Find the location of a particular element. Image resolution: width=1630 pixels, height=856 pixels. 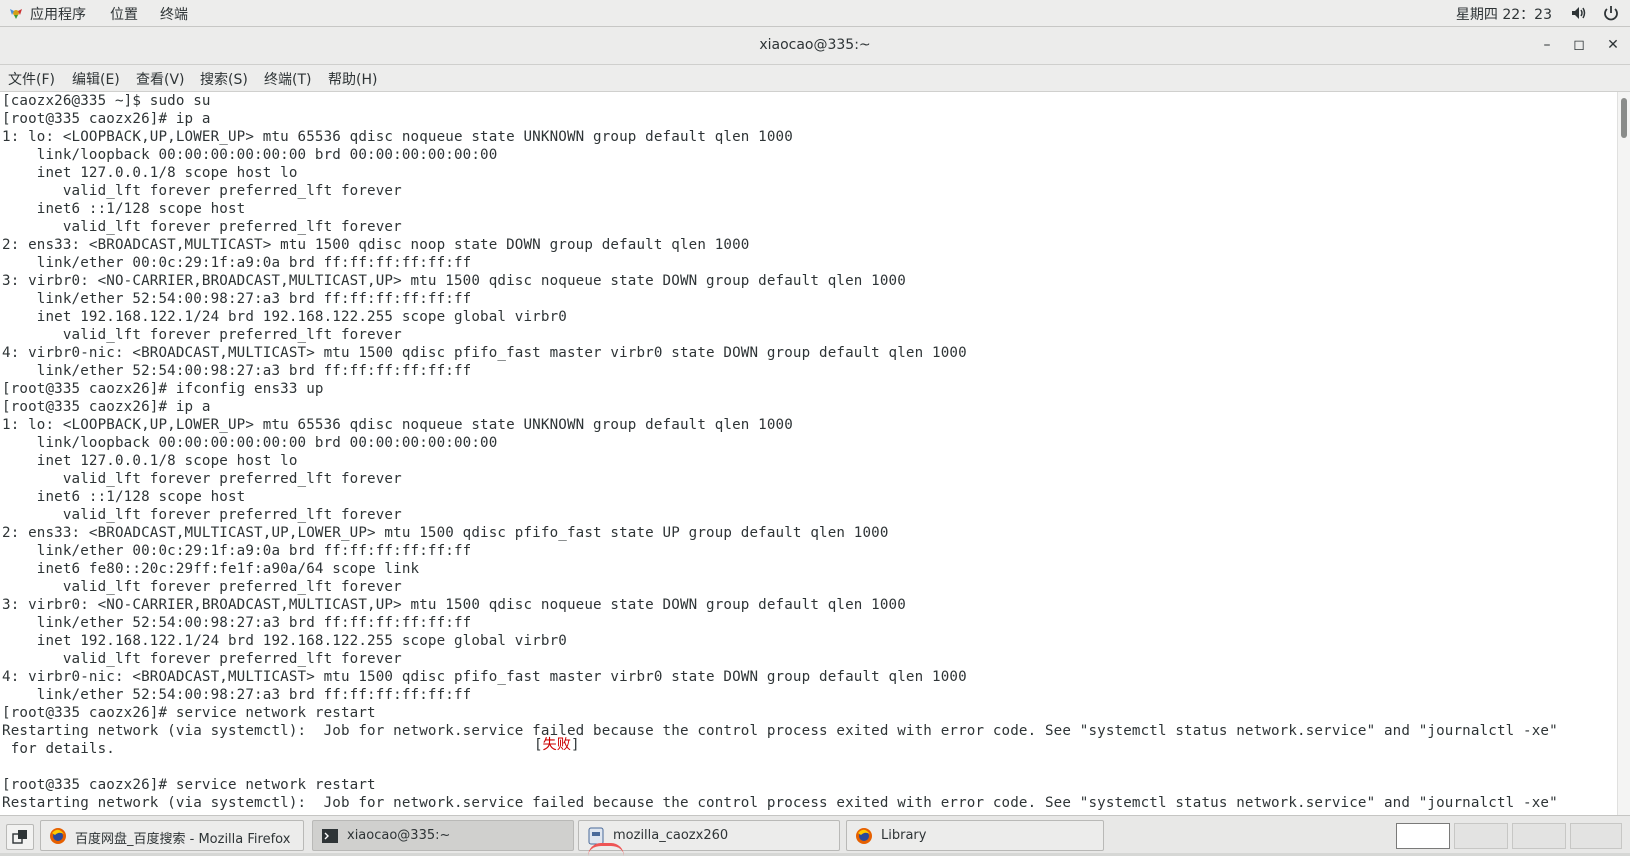

fail-bracket-open: [ is located at coordinates (538, 745).